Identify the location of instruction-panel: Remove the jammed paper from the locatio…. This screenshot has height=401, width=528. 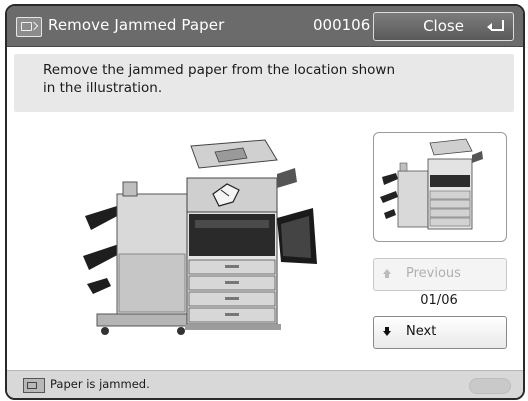
(264, 83).